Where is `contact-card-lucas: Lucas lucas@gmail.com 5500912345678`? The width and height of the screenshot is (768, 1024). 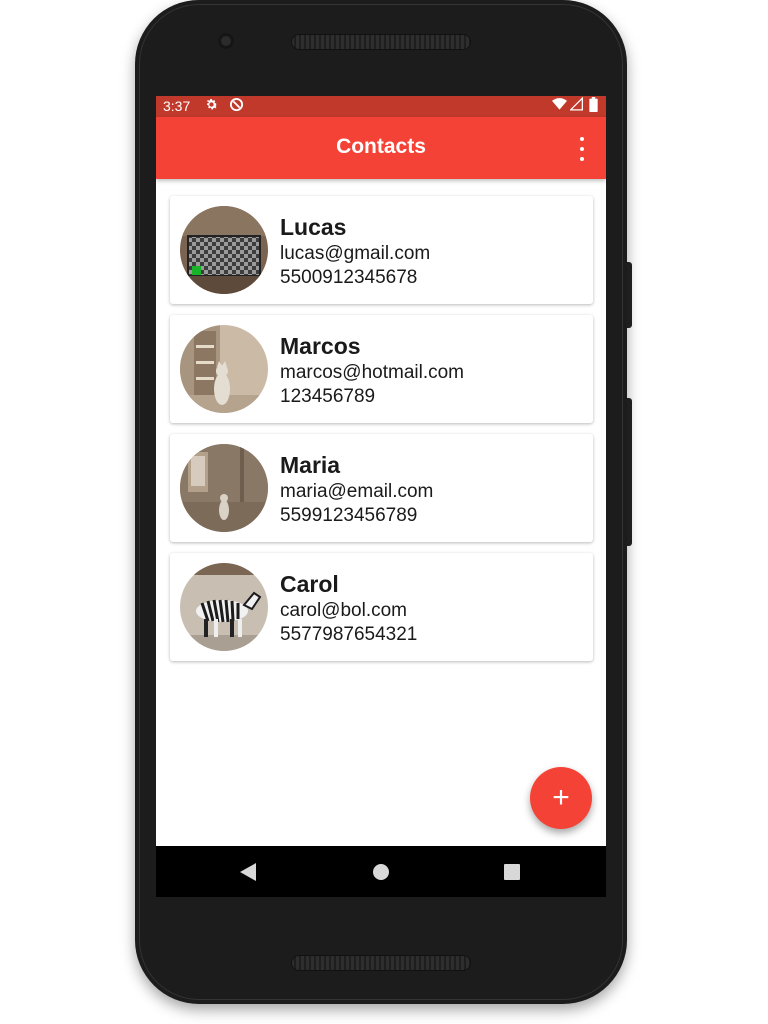 contact-card-lucas: Lucas lucas@gmail.com 5500912345678 is located at coordinates (381, 250).